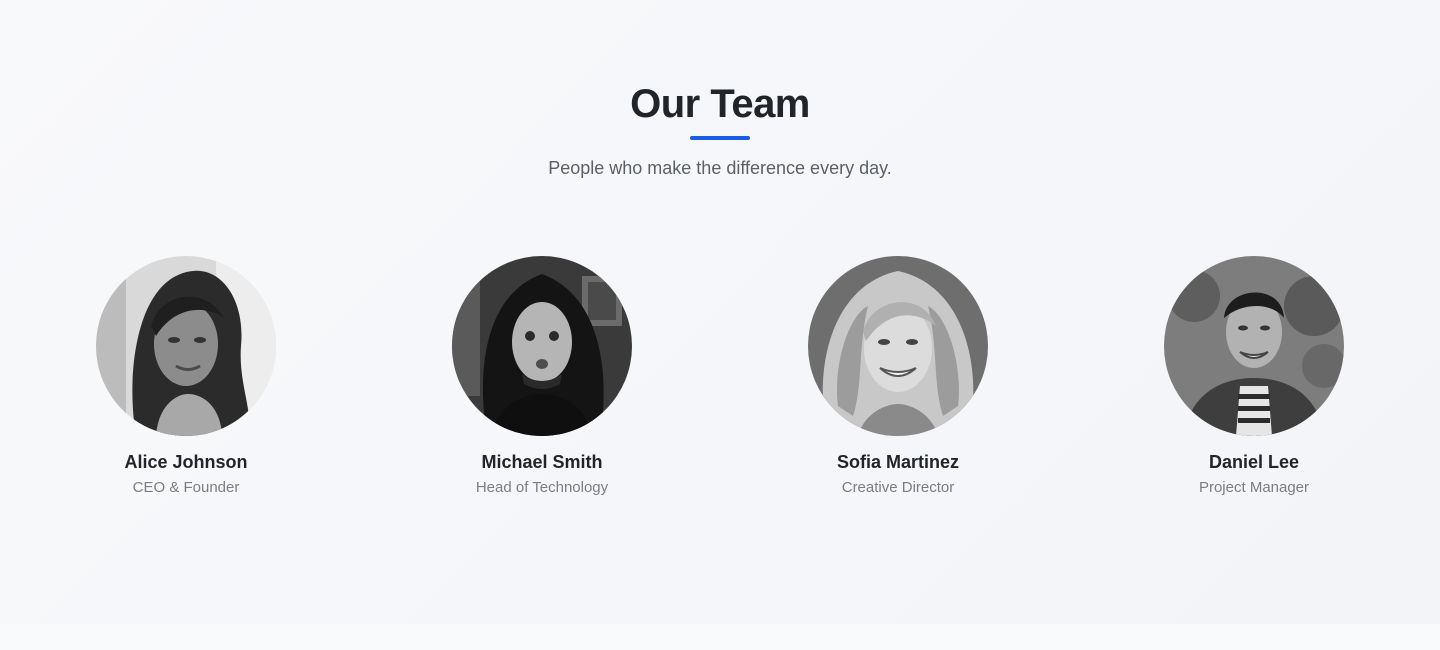  What do you see at coordinates (898, 462) in the screenshot?
I see `member-name: Sofia Martinez` at bounding box center [898, 462].